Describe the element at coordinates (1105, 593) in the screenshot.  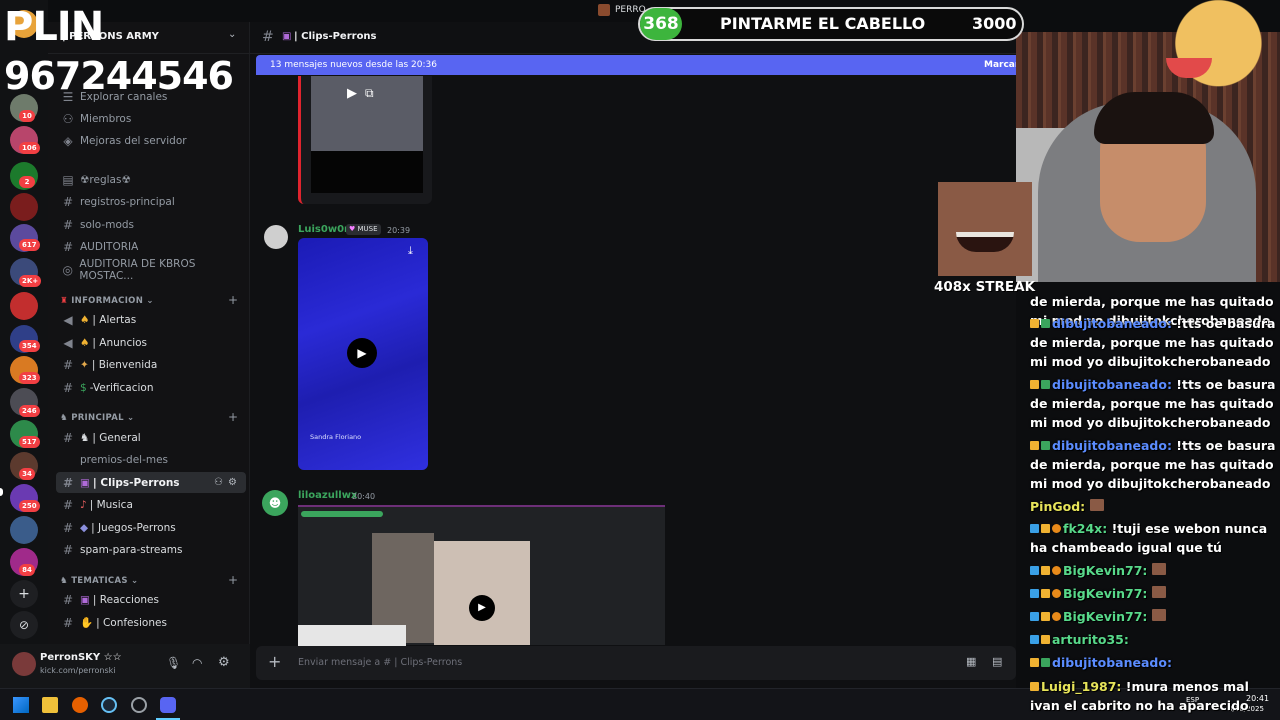
I see `chat-username: BigKevin77:` at that location.